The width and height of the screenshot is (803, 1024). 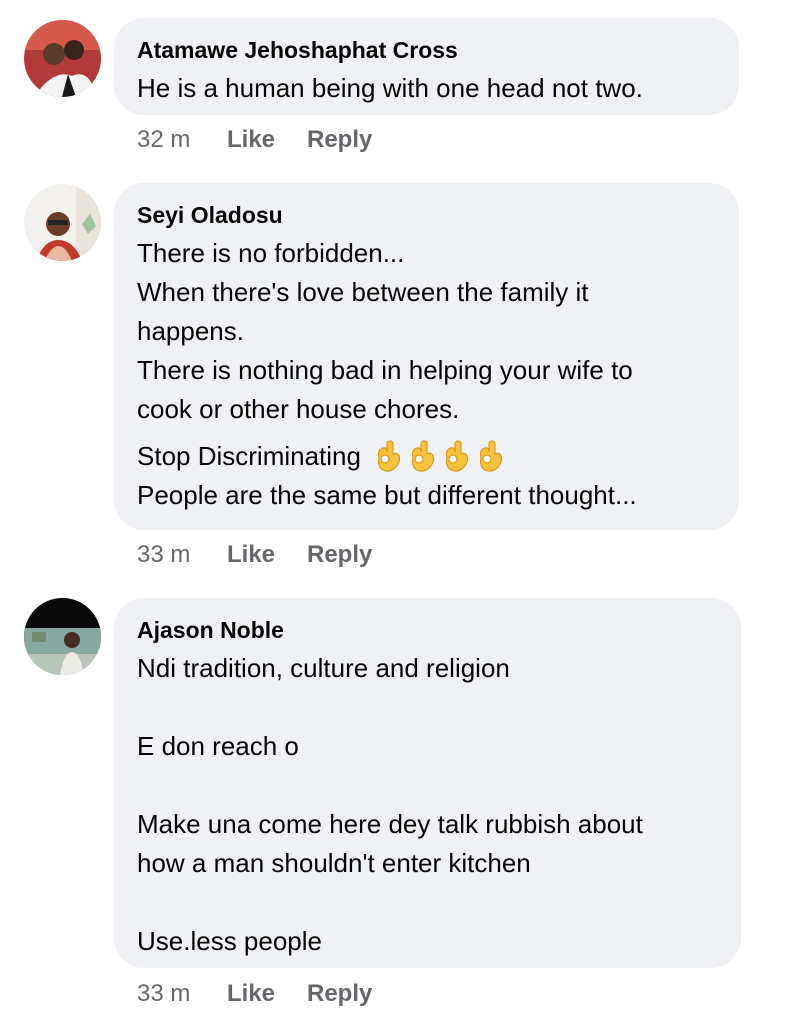 What do you see at coordinates (229, 941) in the screenshot?
I see `comment-text: Use.less people` at bounding box center [229, 941].